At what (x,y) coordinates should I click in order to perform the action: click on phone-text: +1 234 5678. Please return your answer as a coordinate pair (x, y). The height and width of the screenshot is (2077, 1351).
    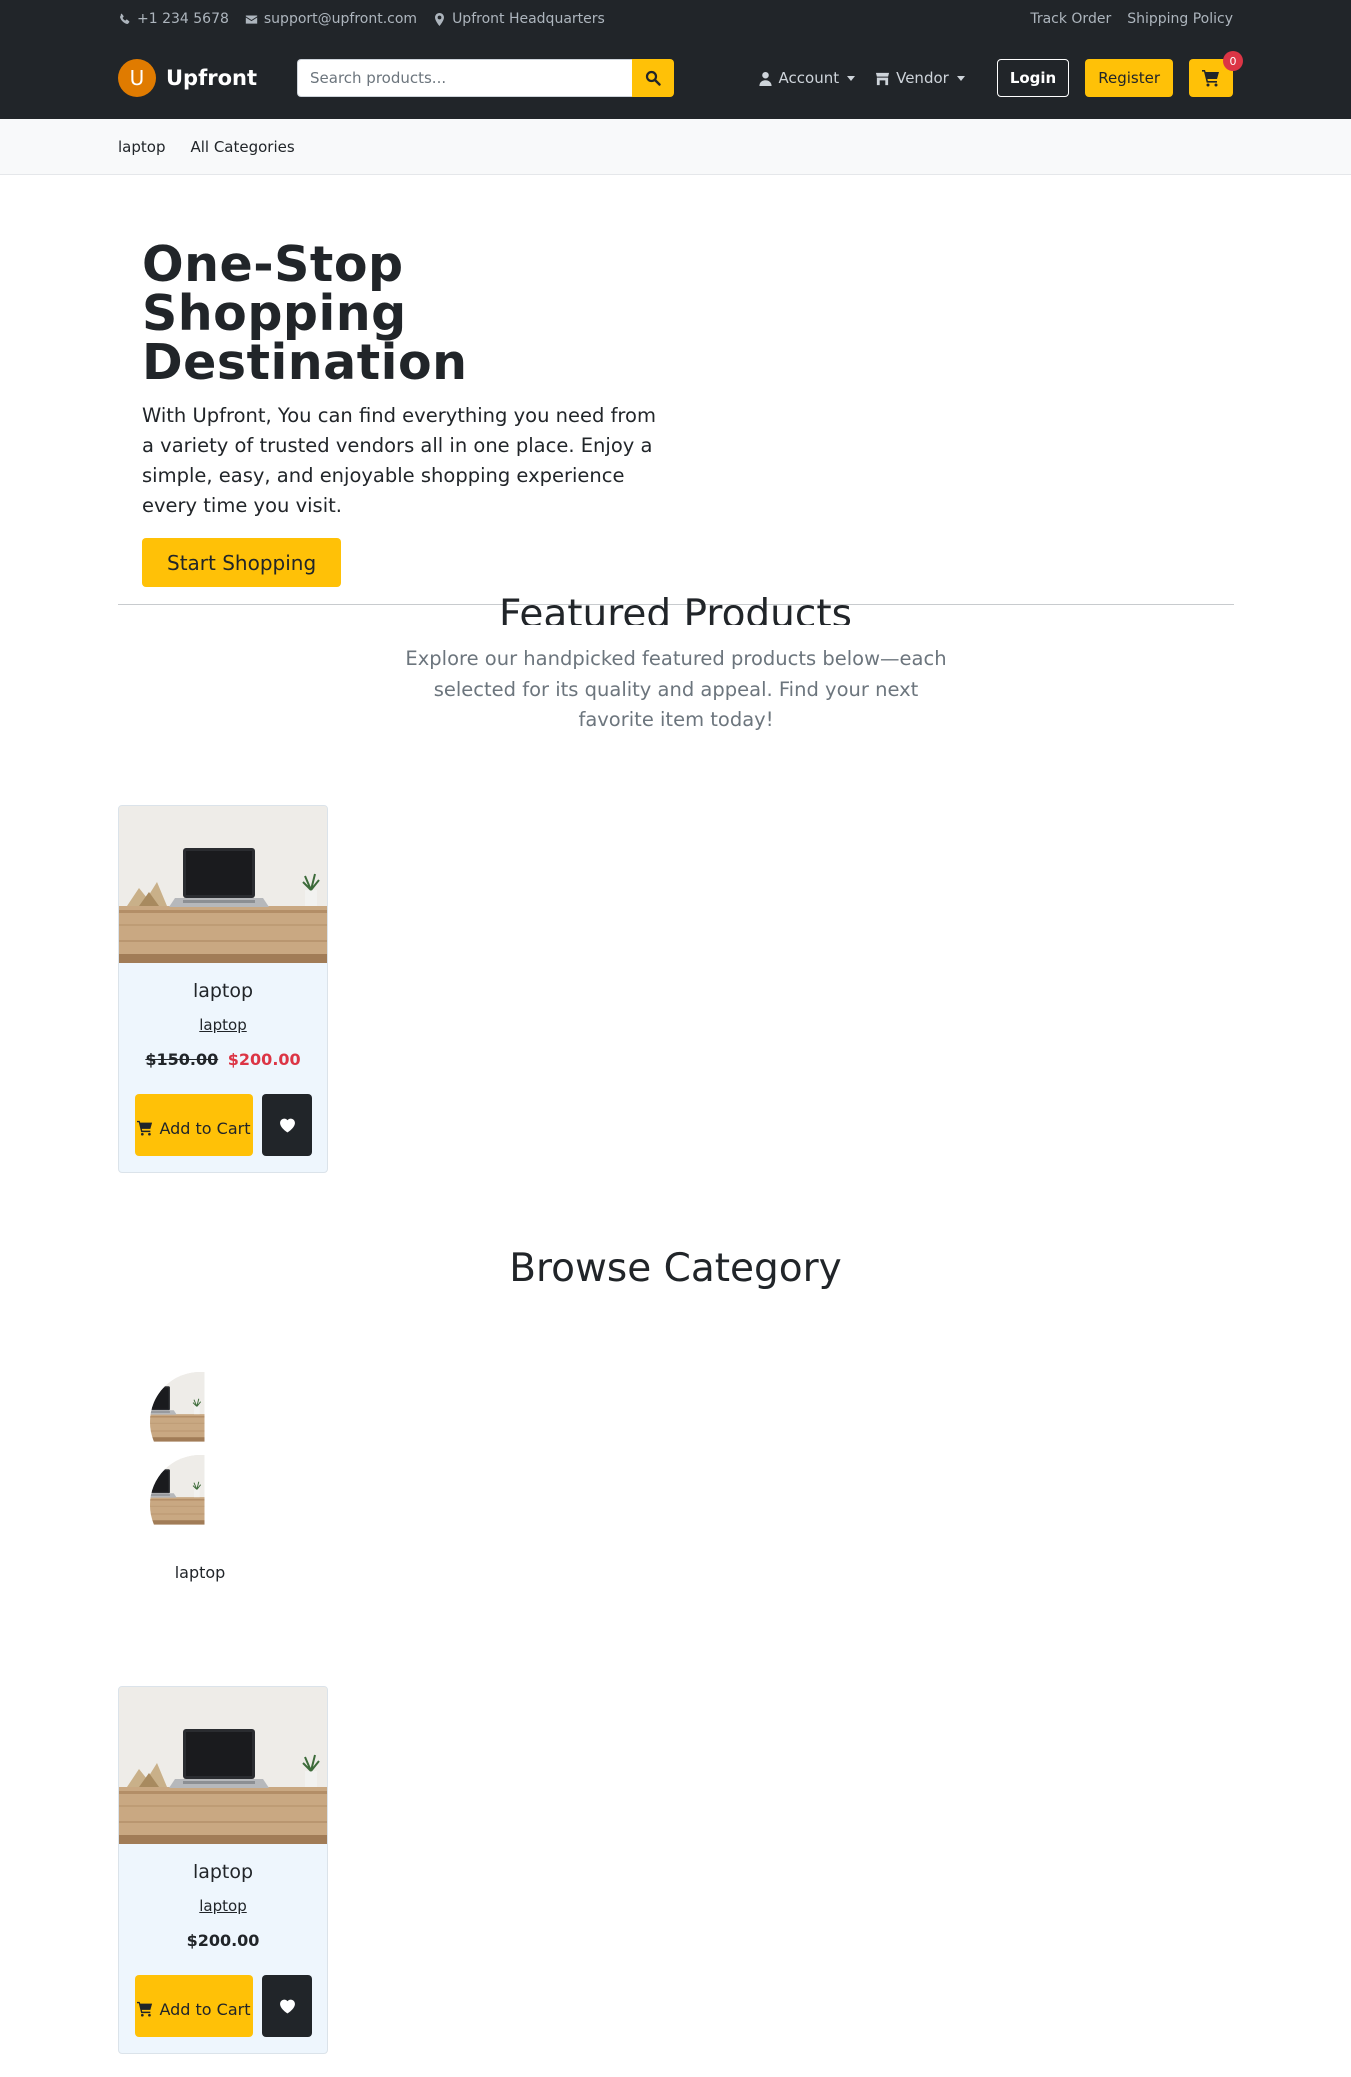
    Looking at the image, I should click on (183, 19).